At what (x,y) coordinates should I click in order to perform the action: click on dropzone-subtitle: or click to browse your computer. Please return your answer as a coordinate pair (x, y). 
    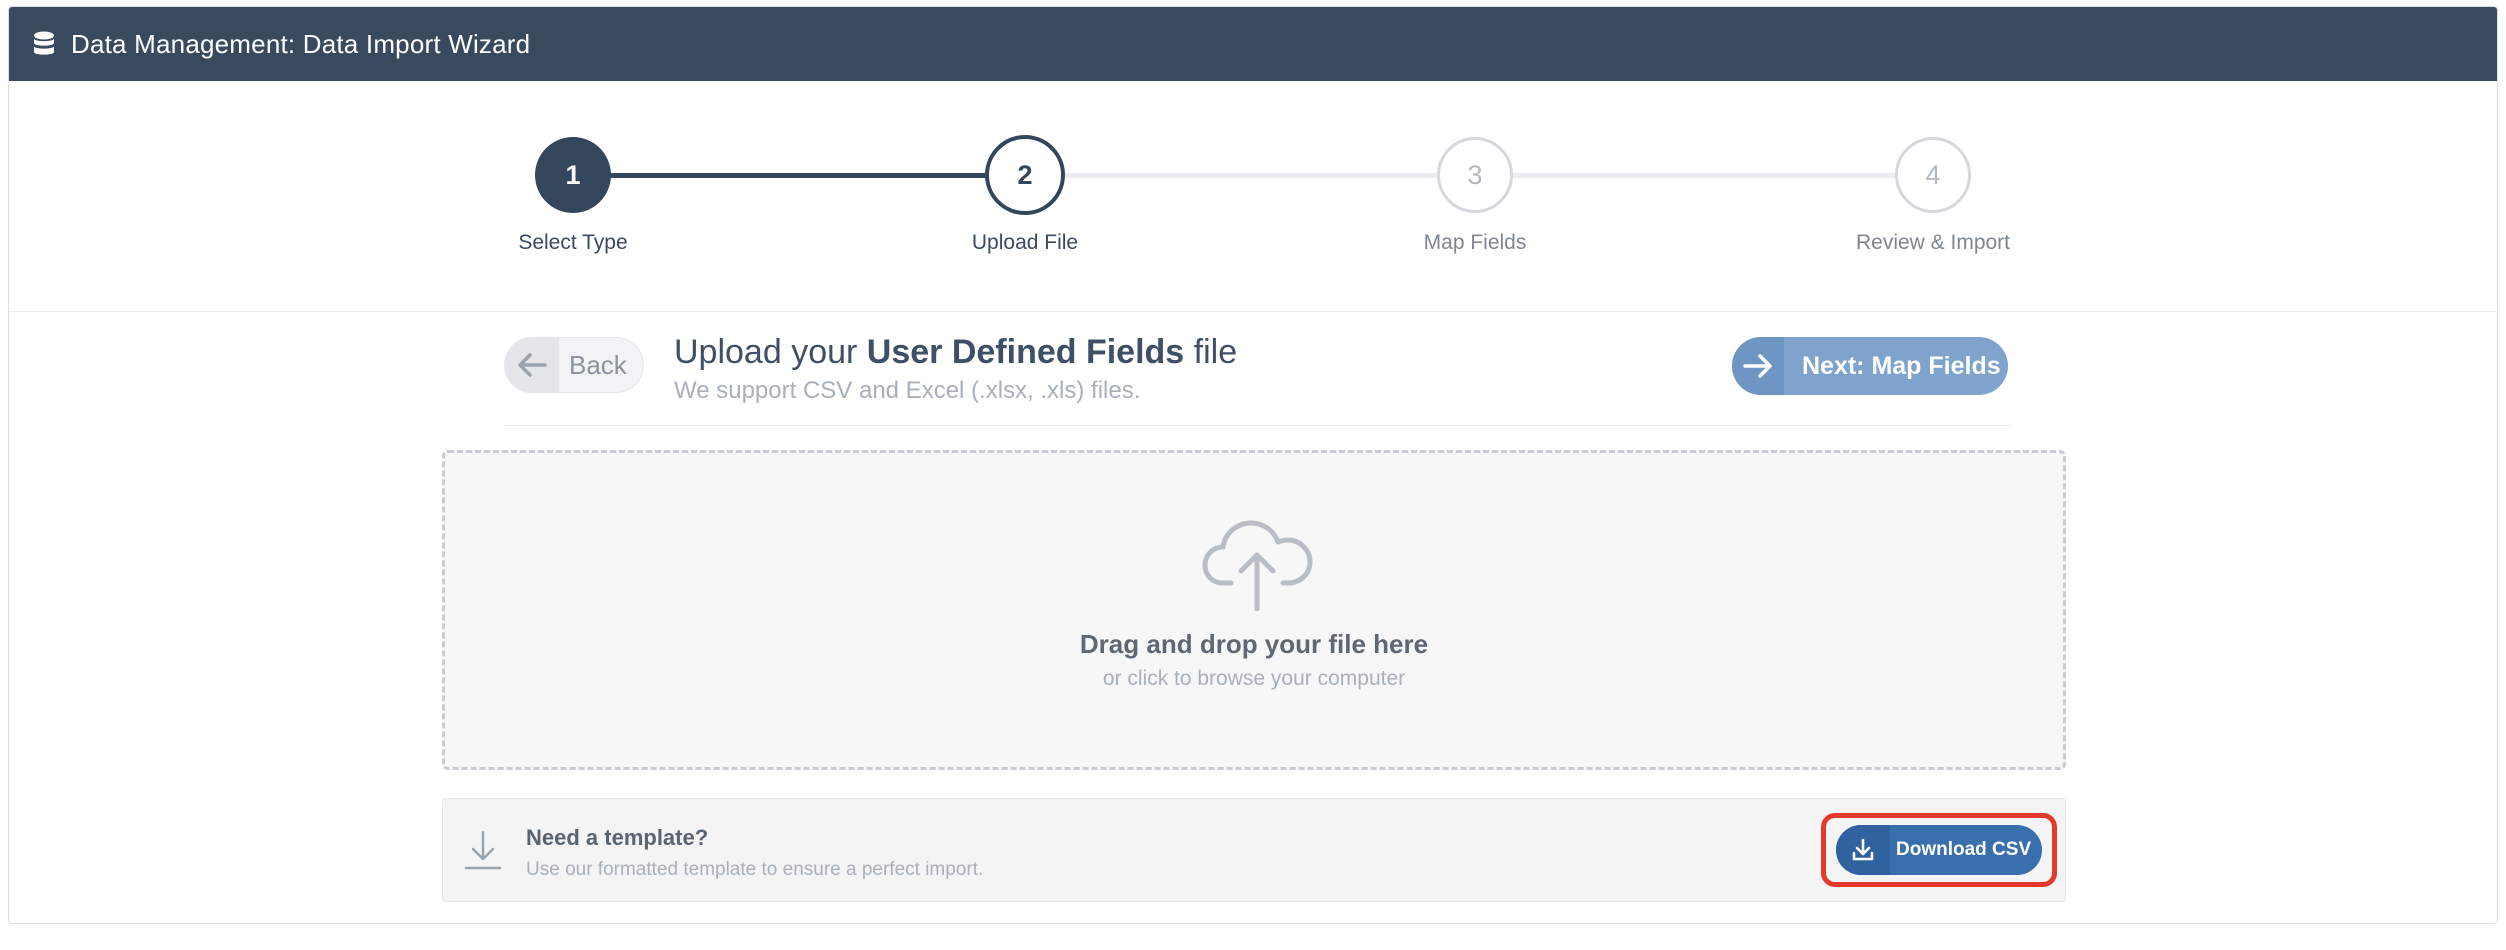
    Looking at the image, I should click on (1254, 679).